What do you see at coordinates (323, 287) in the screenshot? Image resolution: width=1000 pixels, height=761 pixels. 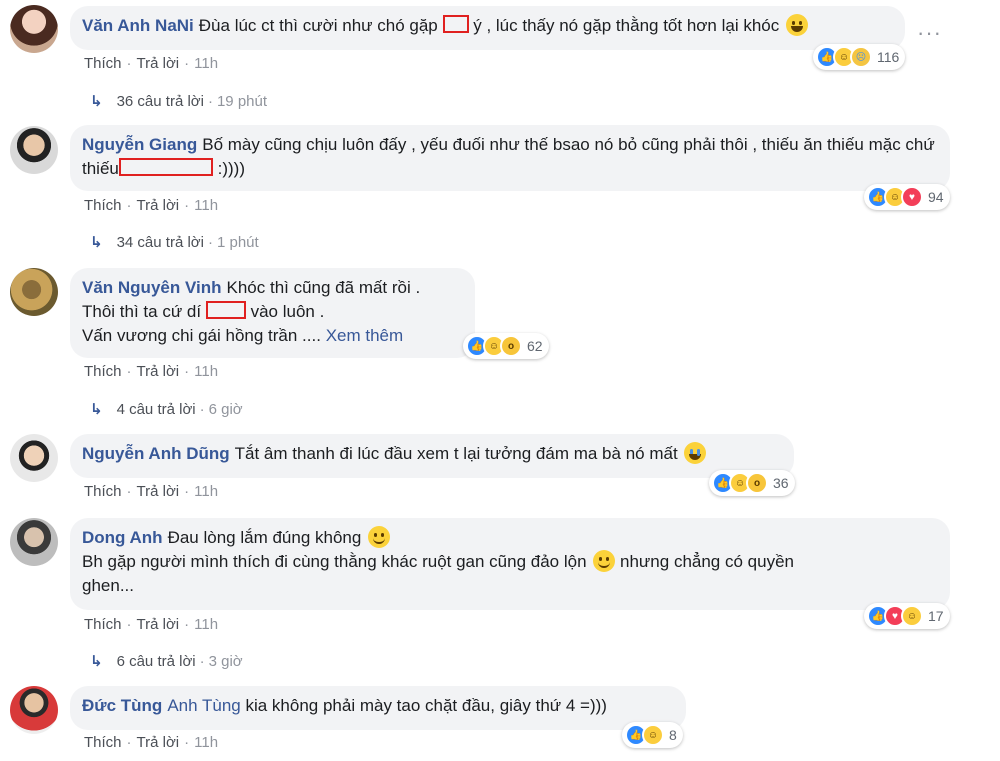 I see `comment-text: Khóc thì cũng đã mất rồi .` at bounding box center [323, 287].